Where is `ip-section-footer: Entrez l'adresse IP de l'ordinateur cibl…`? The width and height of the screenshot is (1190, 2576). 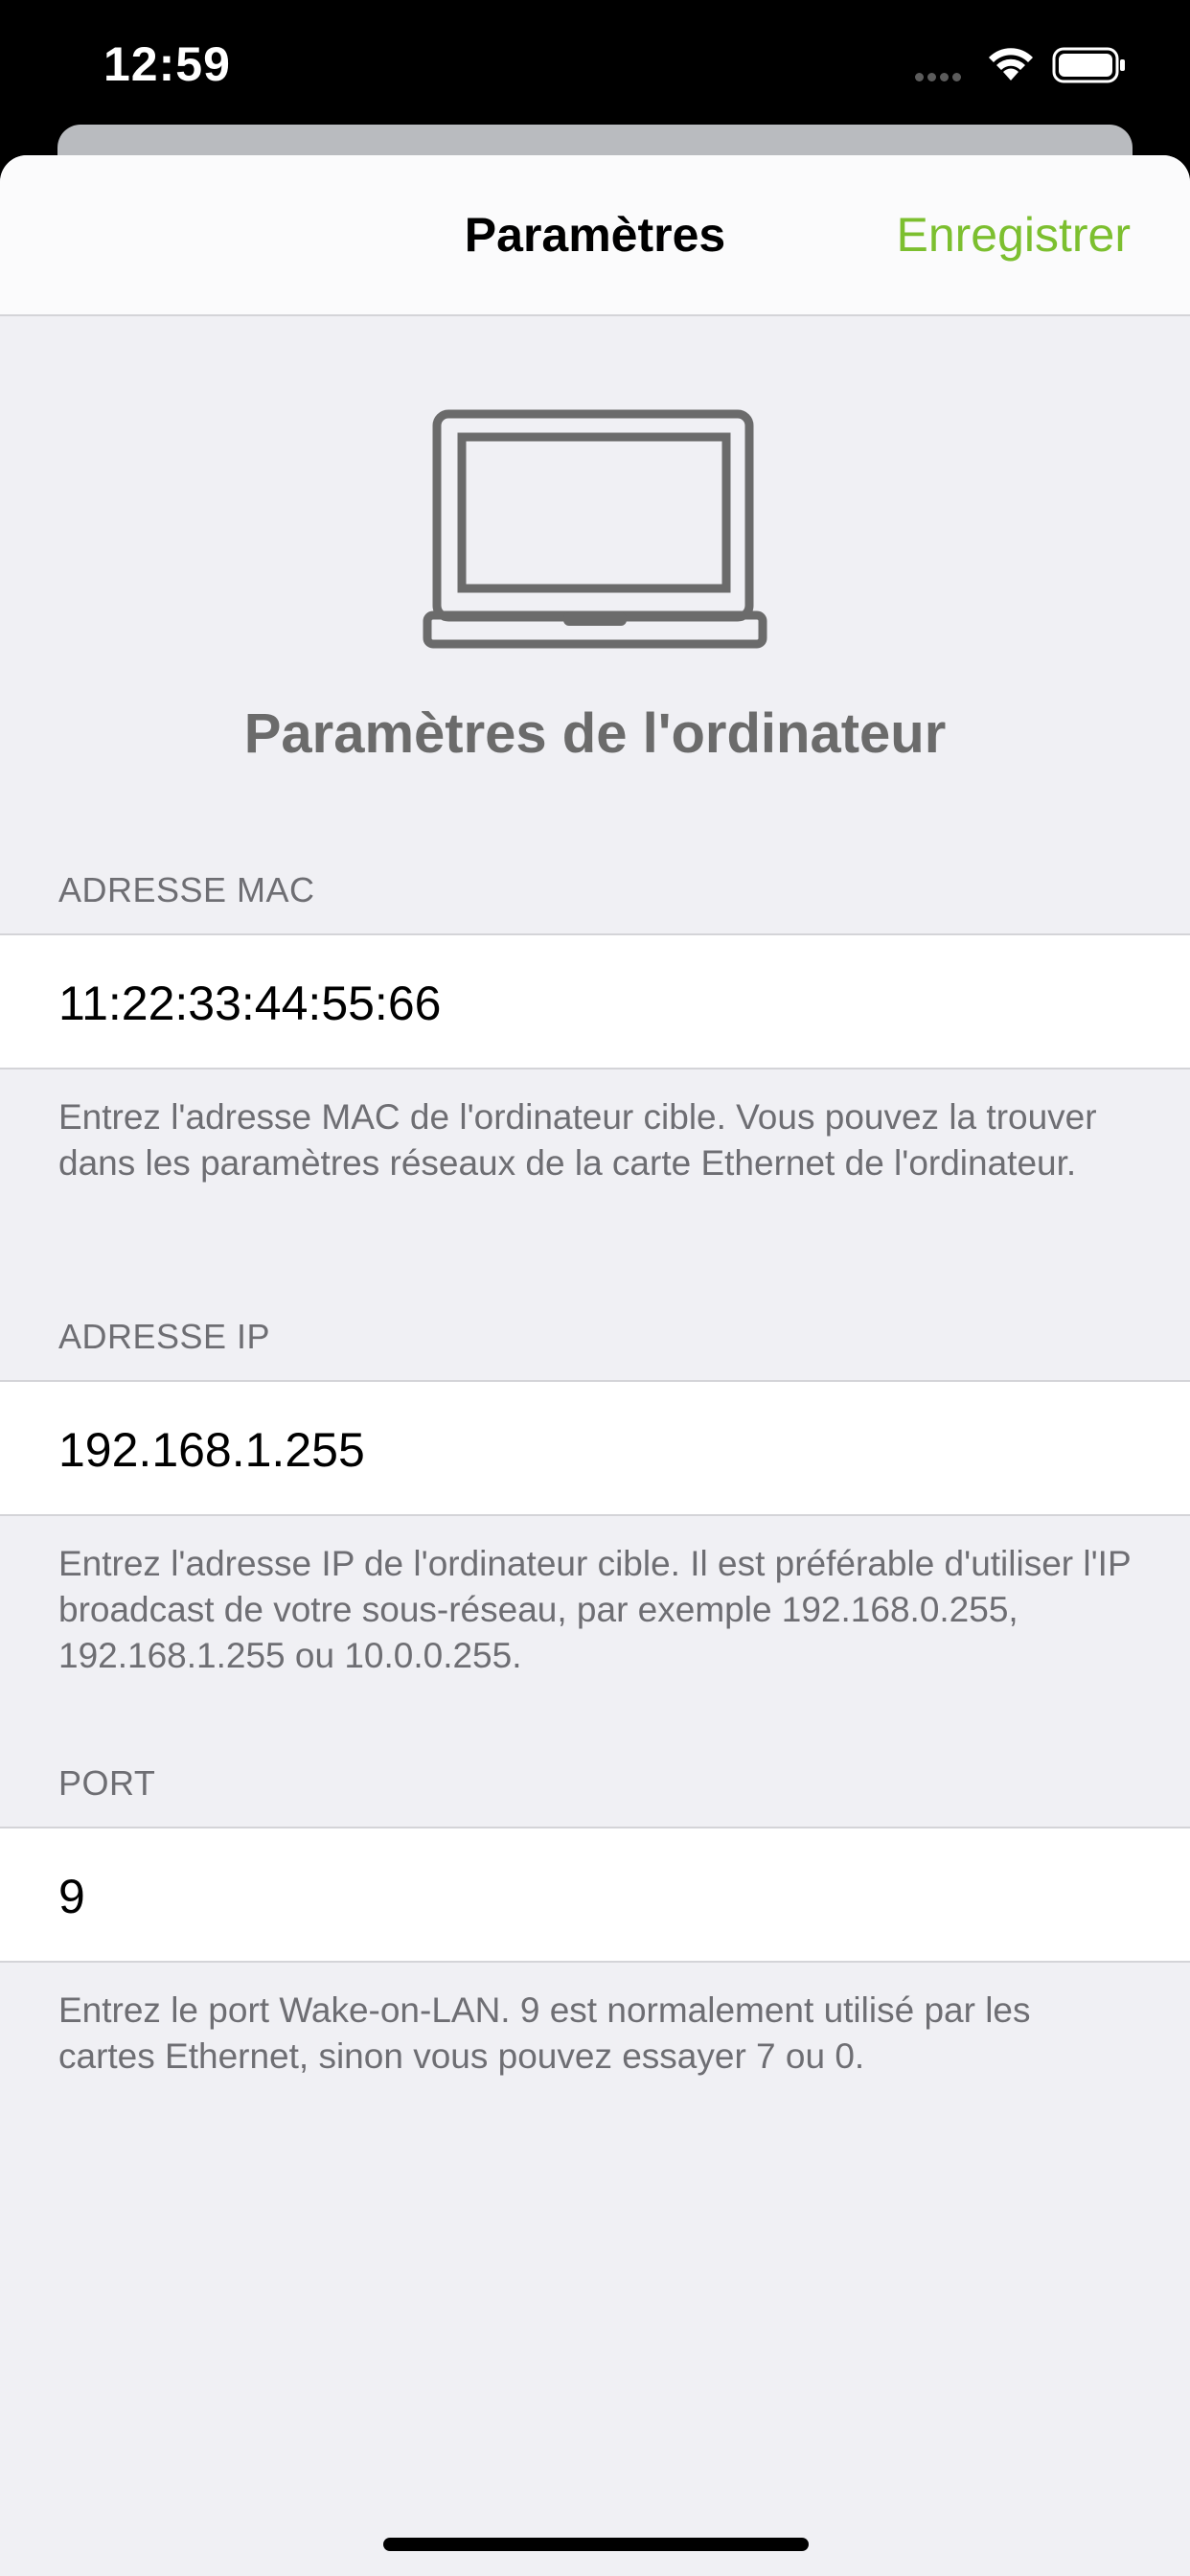
ip-section-footer: Entrez l'adresse IP de l'ordinateur cibl… is located at coordinates (594, 1609).